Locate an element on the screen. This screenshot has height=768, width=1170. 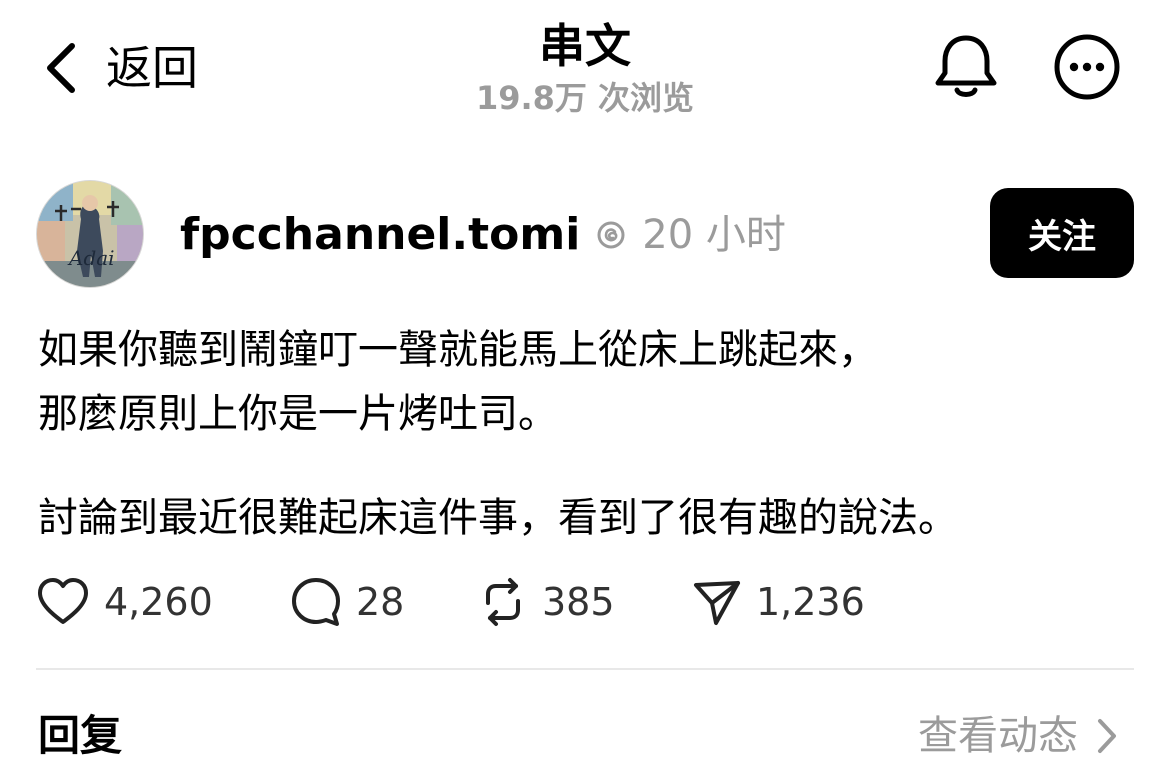
like-count: 4,260 is located at coordinates (158, 602).